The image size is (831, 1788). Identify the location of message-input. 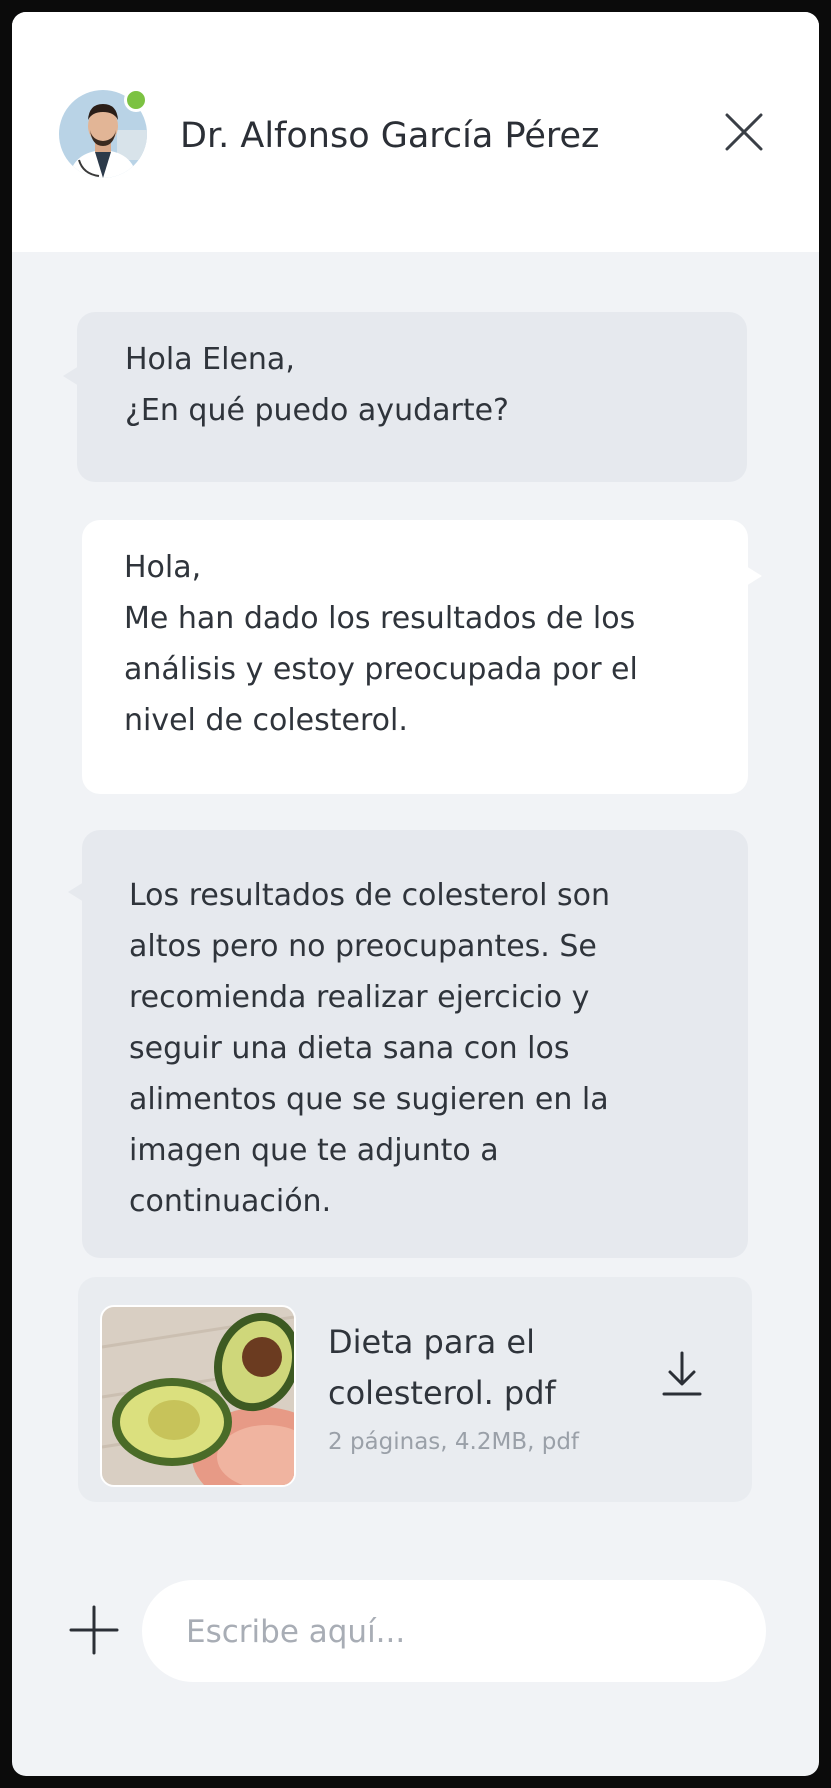
(466, 1632).